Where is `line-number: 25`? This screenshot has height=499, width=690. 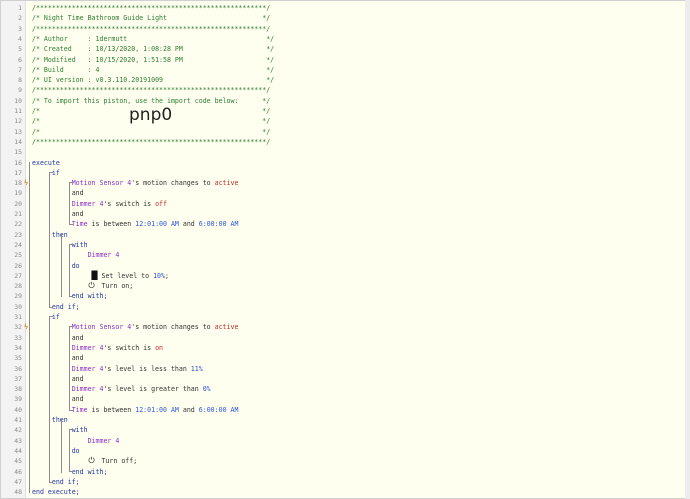 line-number: 25 is located at coordinates (18, 255).